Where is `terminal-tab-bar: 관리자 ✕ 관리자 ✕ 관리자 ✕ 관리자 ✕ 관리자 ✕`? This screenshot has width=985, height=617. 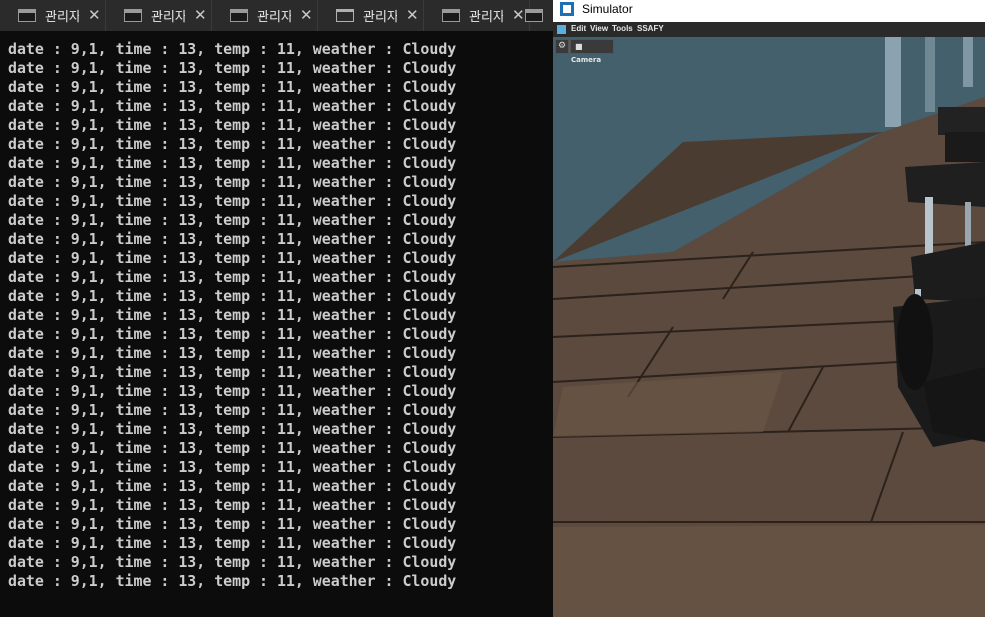
terminal-tab-bar: 관리자 ✕ 관리자 ✕ 관리자 ✕ 관리자 ✕ 관리자 ✕ is located at coordinates (276, 15).